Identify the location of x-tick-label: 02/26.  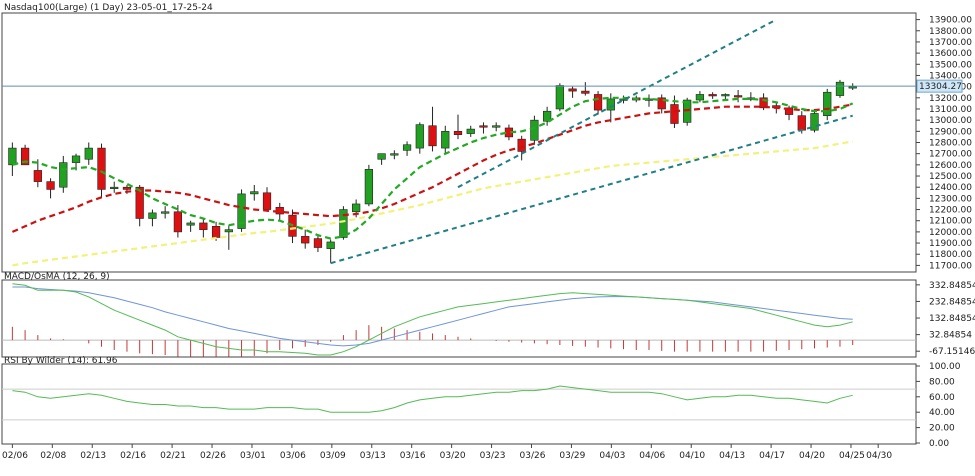
(213, 456).